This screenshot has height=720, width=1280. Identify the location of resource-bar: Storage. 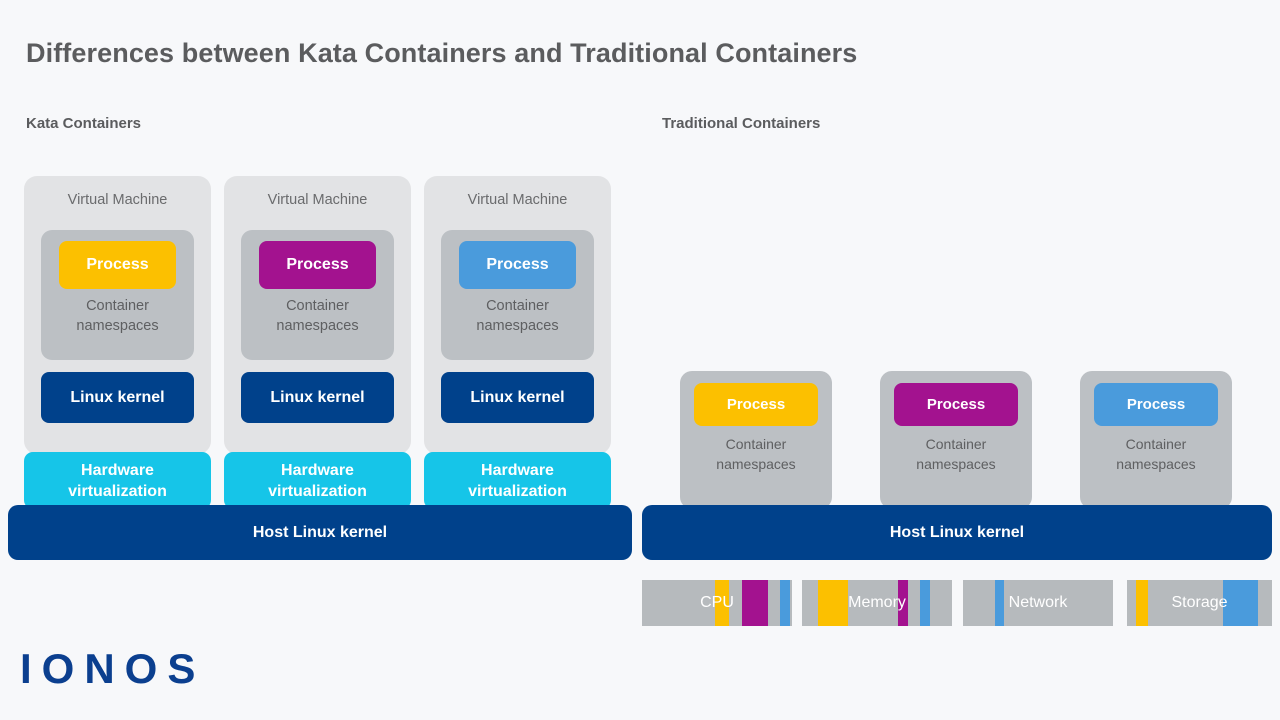
(1199, 603).